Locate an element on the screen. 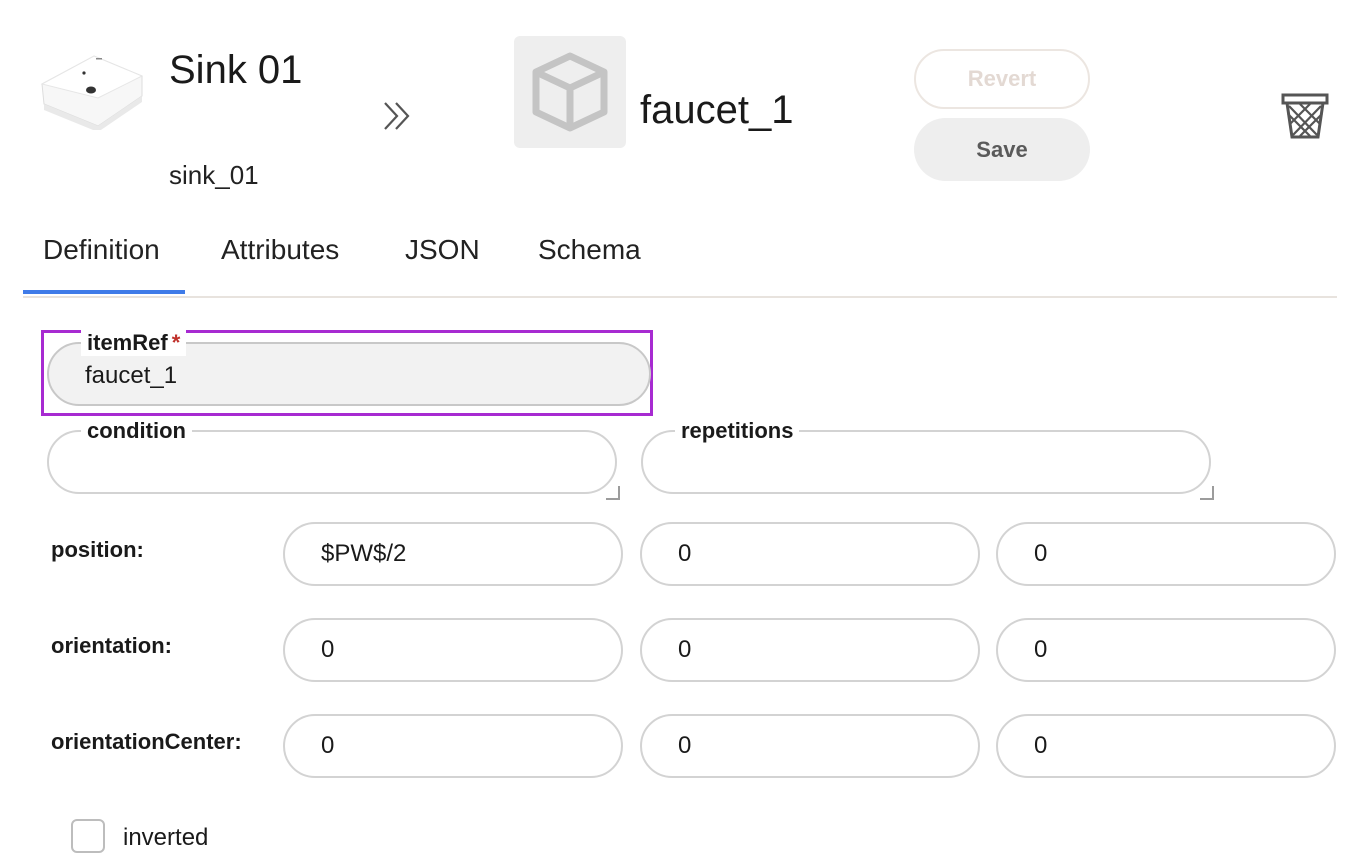  tab-json: JSON is located at coordinates (442, 250).